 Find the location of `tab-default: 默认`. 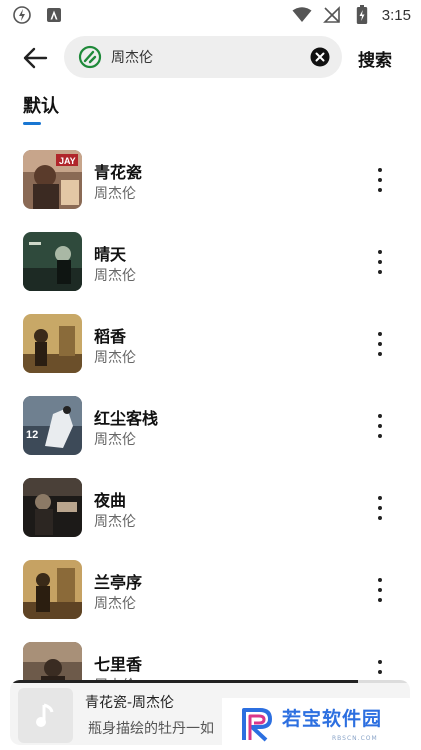

tab-default: 默认 is located at coordinates (41, 108).